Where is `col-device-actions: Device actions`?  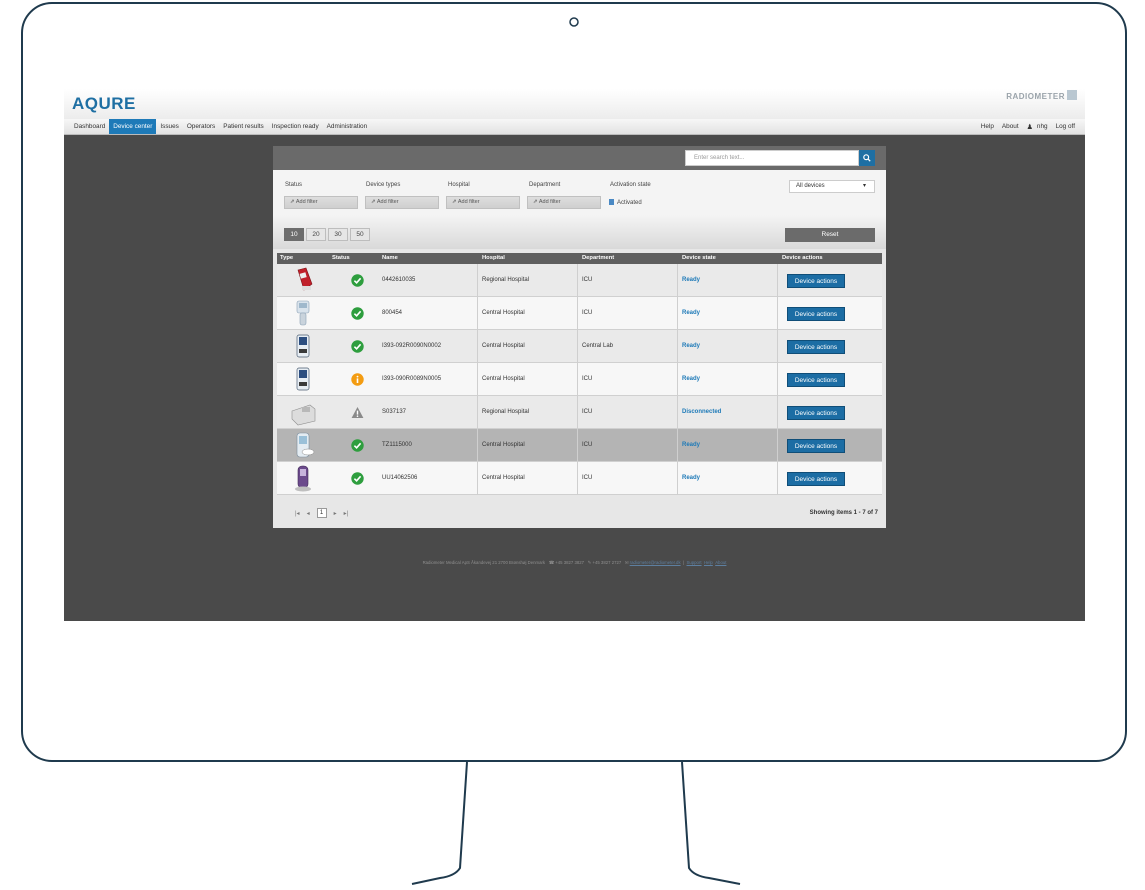 col-device-actions: Device actions is located at coordinates (802, 258).